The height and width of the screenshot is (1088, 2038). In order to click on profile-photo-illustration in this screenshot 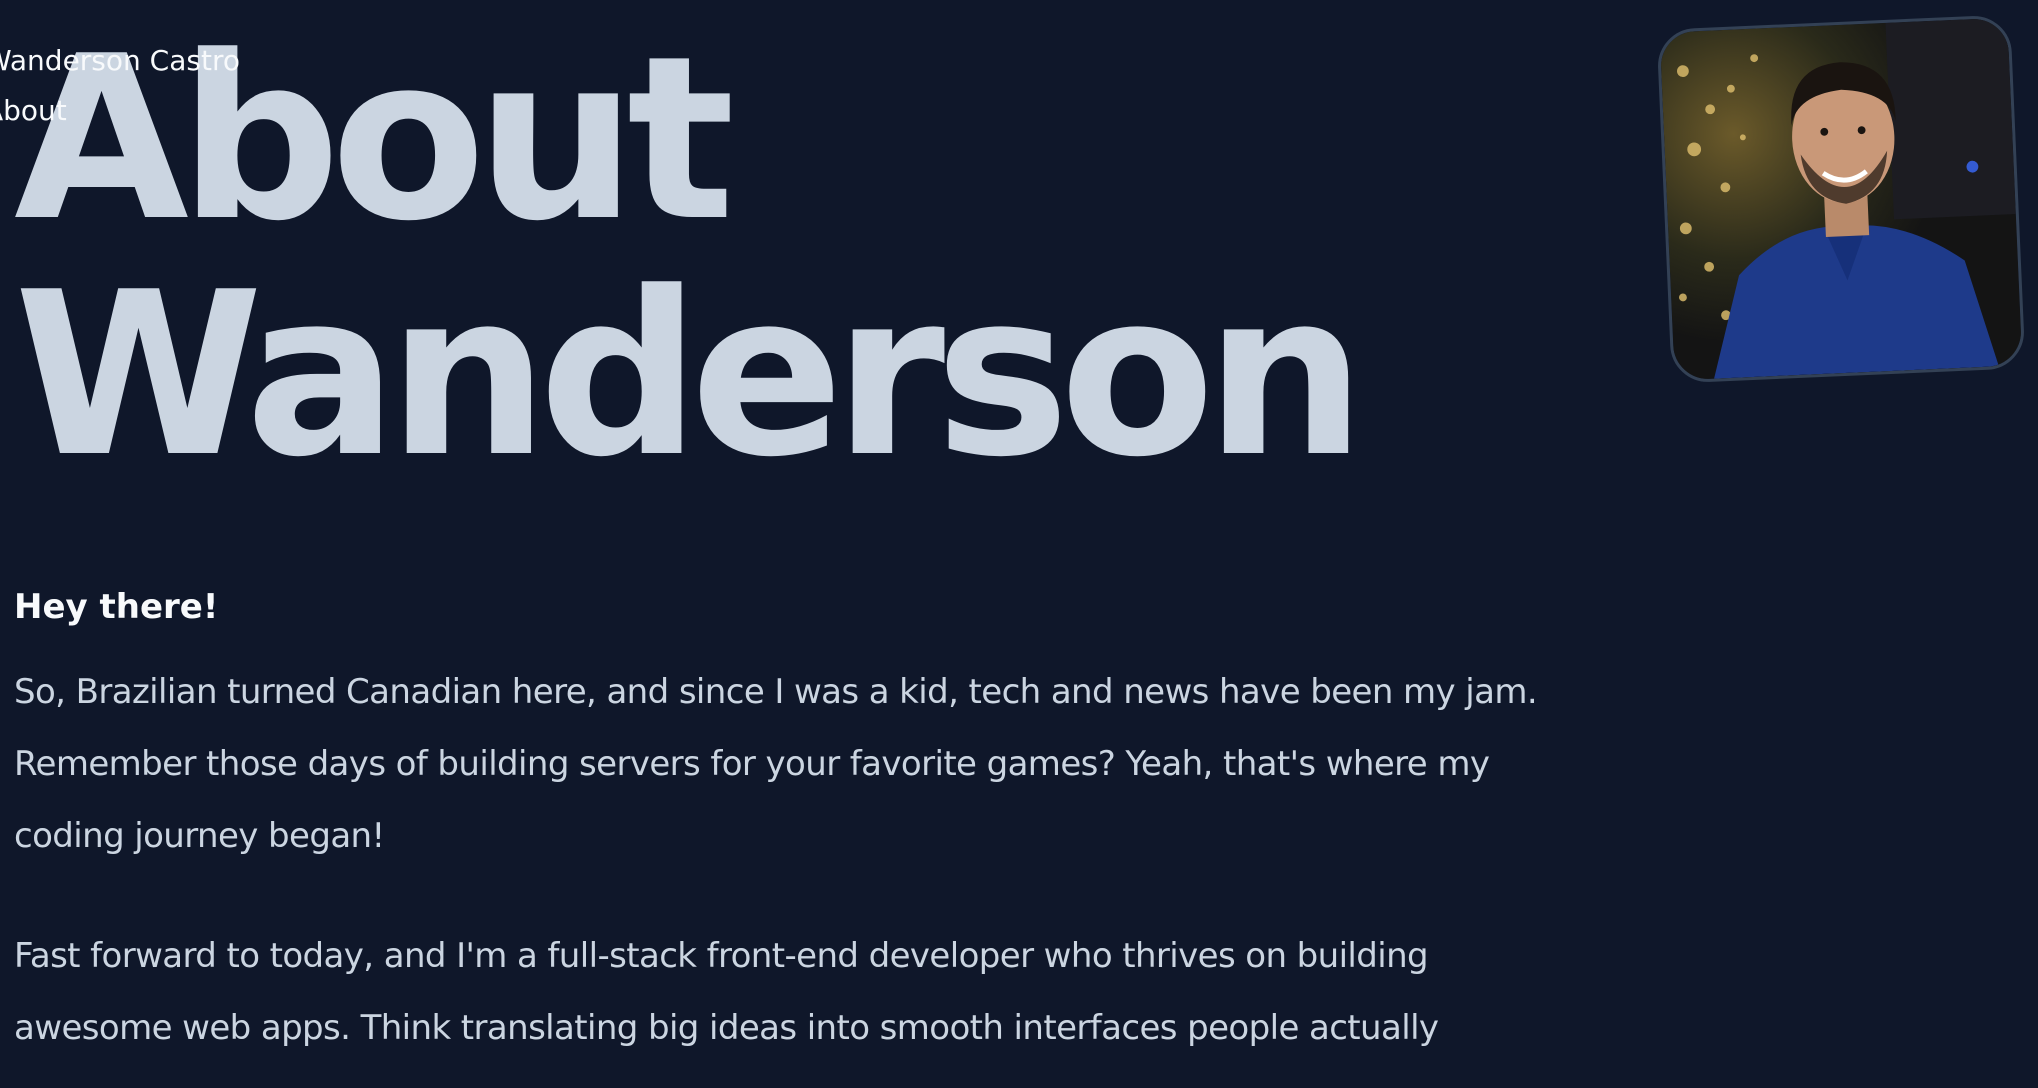, I will do `click(1841, 199)`.